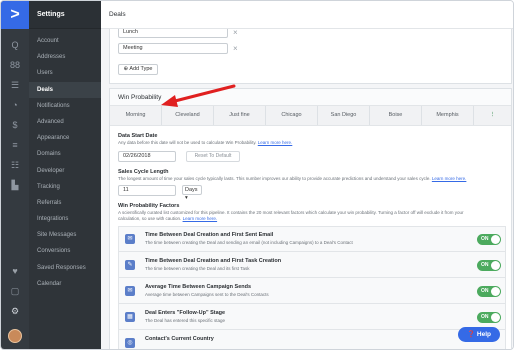 This screenshot has height=350, width=514. What do you see at coordinates (65, 187) in the screenshot?
I see `sidebar-item-tracking: Tracking` at bounding box center [65, 187].